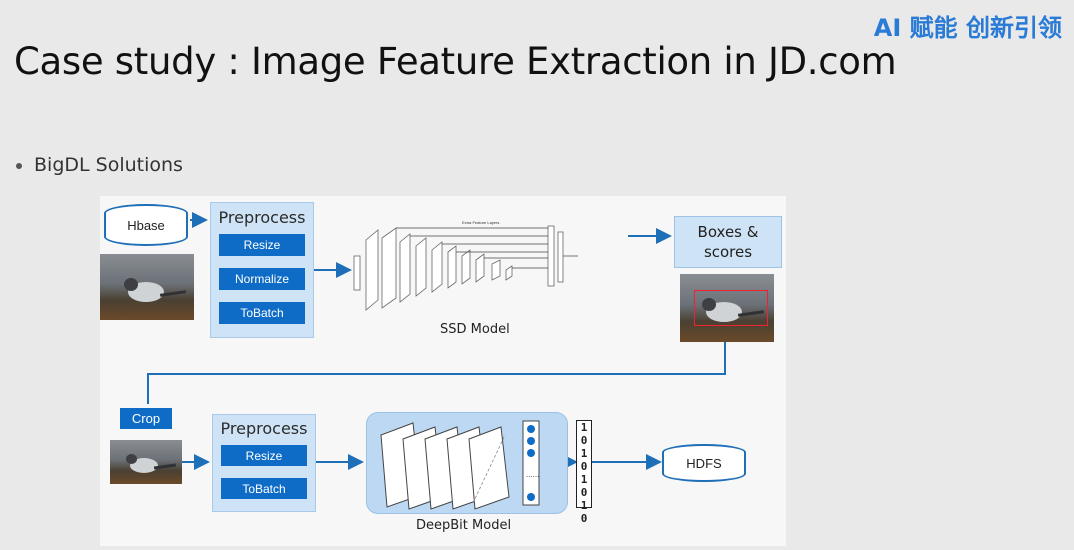 This screenshot has width=1074, height=550. I want to click on step-tobatch-bottom: ToBatch, so click(264, 488).